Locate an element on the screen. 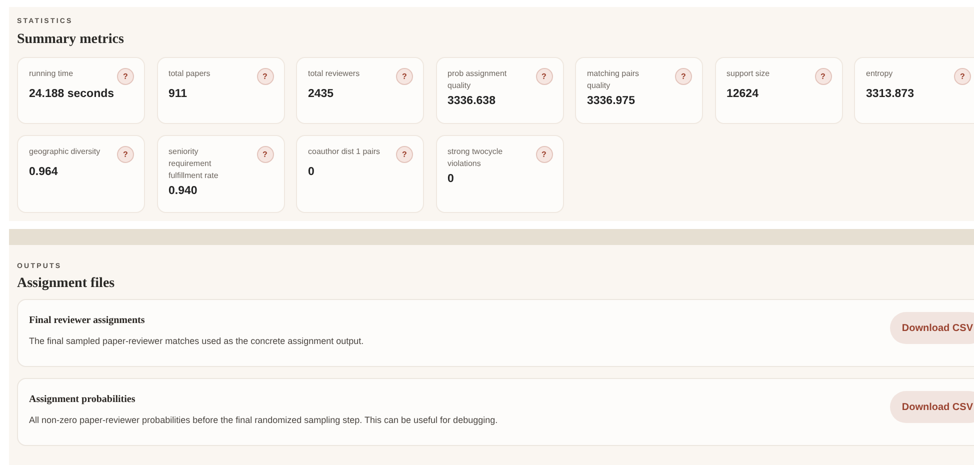 This screenshot has width=974, height=465. metric-label: coauthor dist 1 pairs is located at coordinates (344, 152).